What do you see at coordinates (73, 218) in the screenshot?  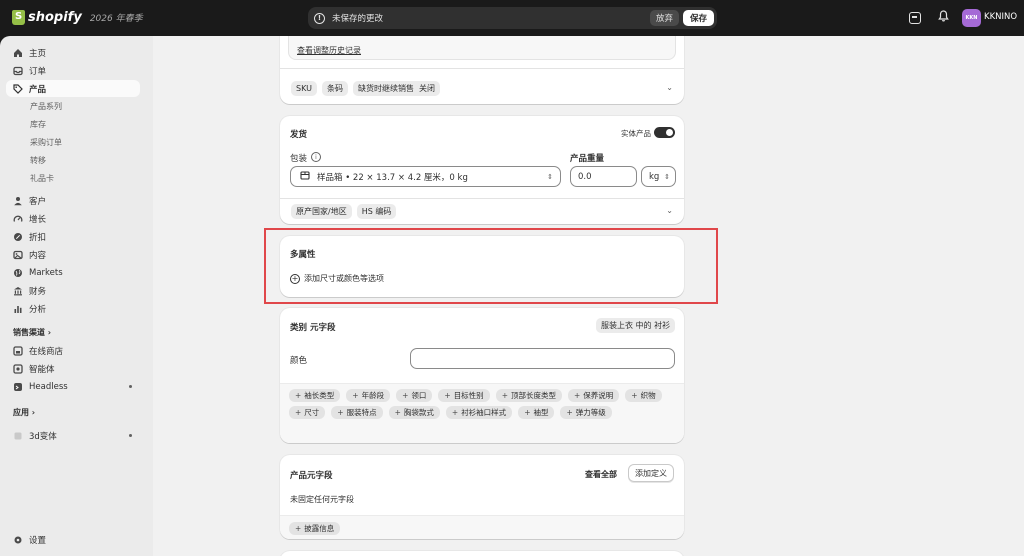 I see `sidebar-item-growth: 增长` at bounding box center [73, 218].